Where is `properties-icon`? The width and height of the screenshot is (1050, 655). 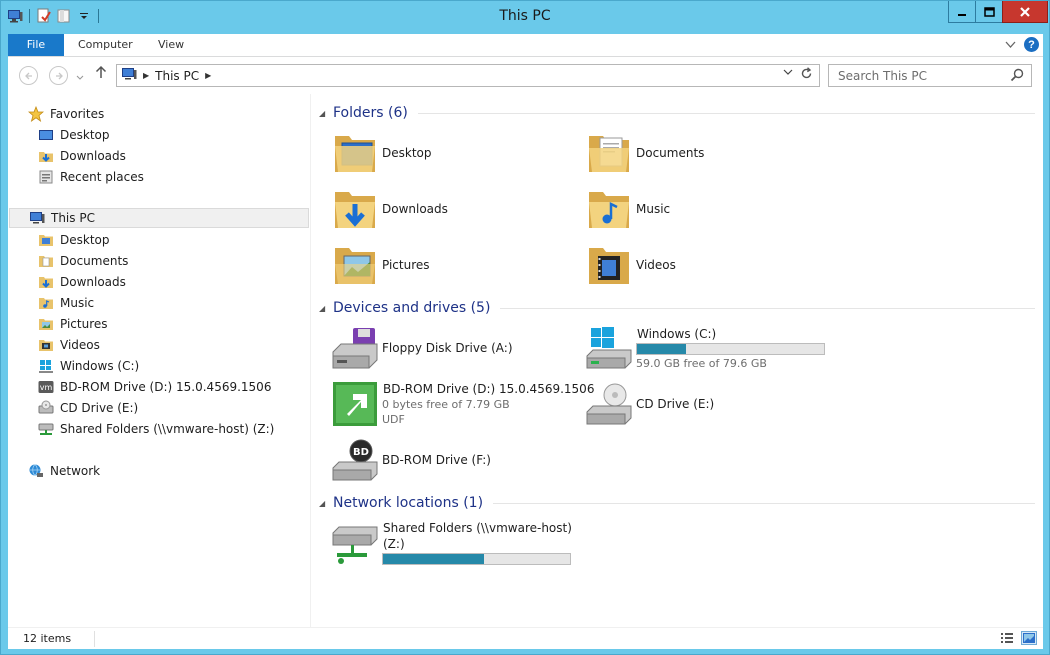 properties-icon is located at coordinates (44, 16).